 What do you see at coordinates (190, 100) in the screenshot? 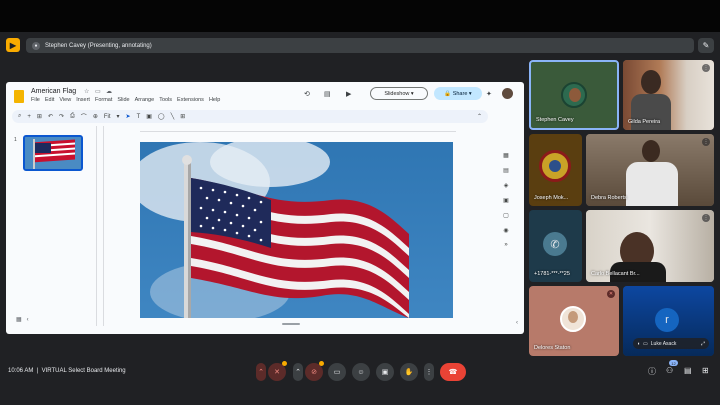
I see `menu-extensions: Extensions` at bounding box center [190, 100].